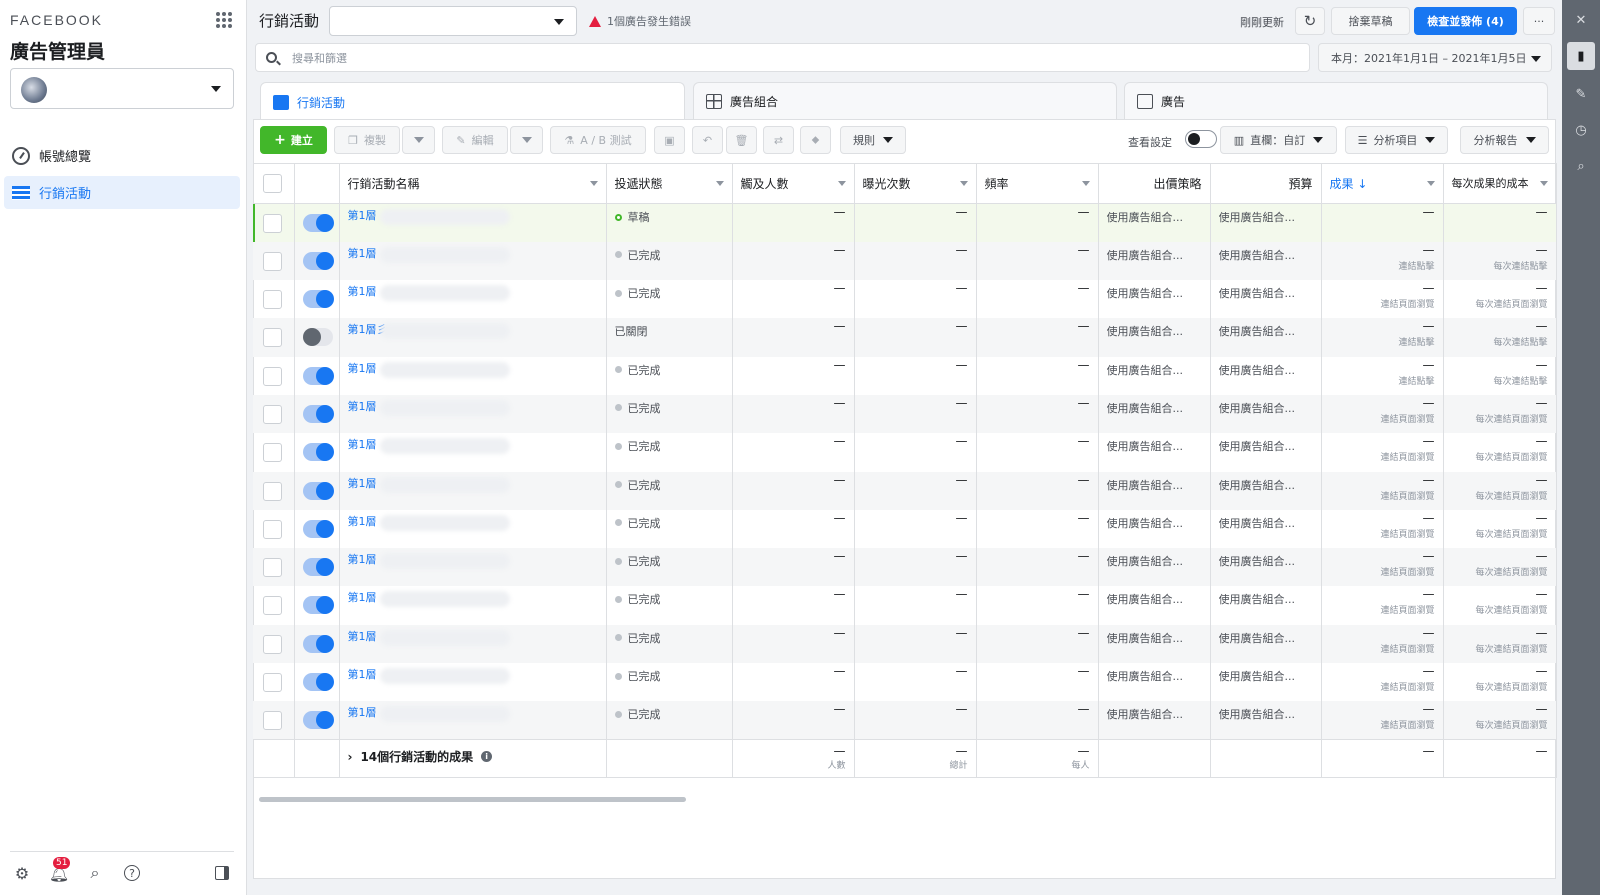  Describe the element at coordinates (1037, 183) in the screenshot. I see `col-header-frequency: 頻率` at that location.